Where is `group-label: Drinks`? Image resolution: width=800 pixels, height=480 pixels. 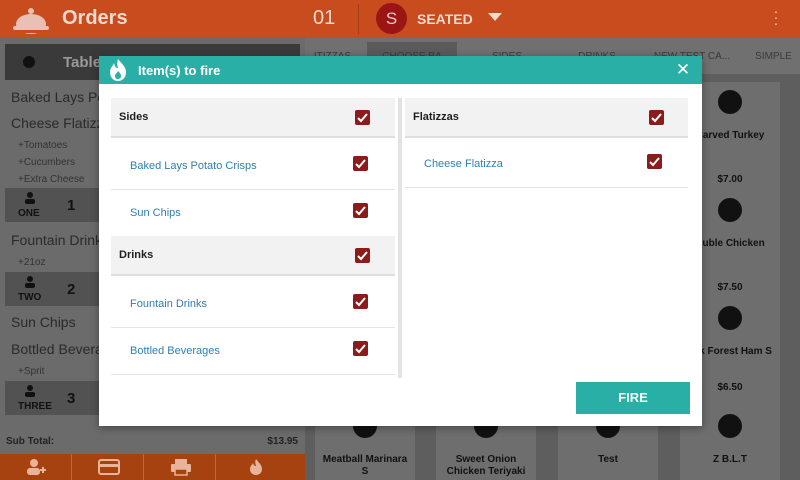
group-label: Drinks is located at coordinates (136, 255).